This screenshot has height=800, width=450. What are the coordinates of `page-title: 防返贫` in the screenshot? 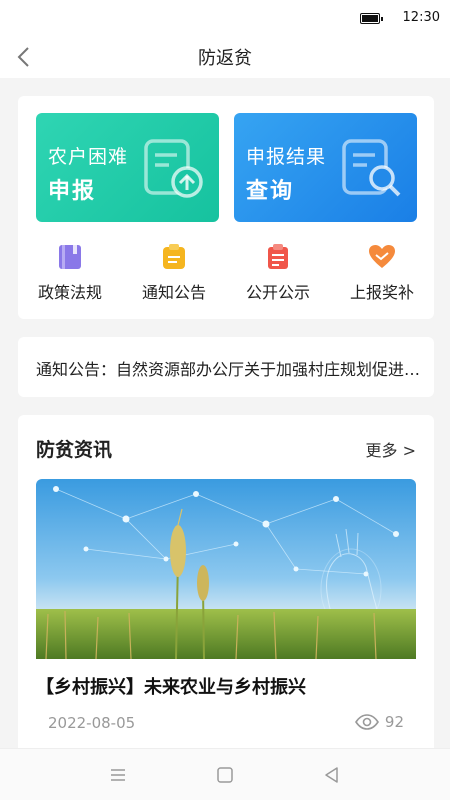 It's located at (225, 58).